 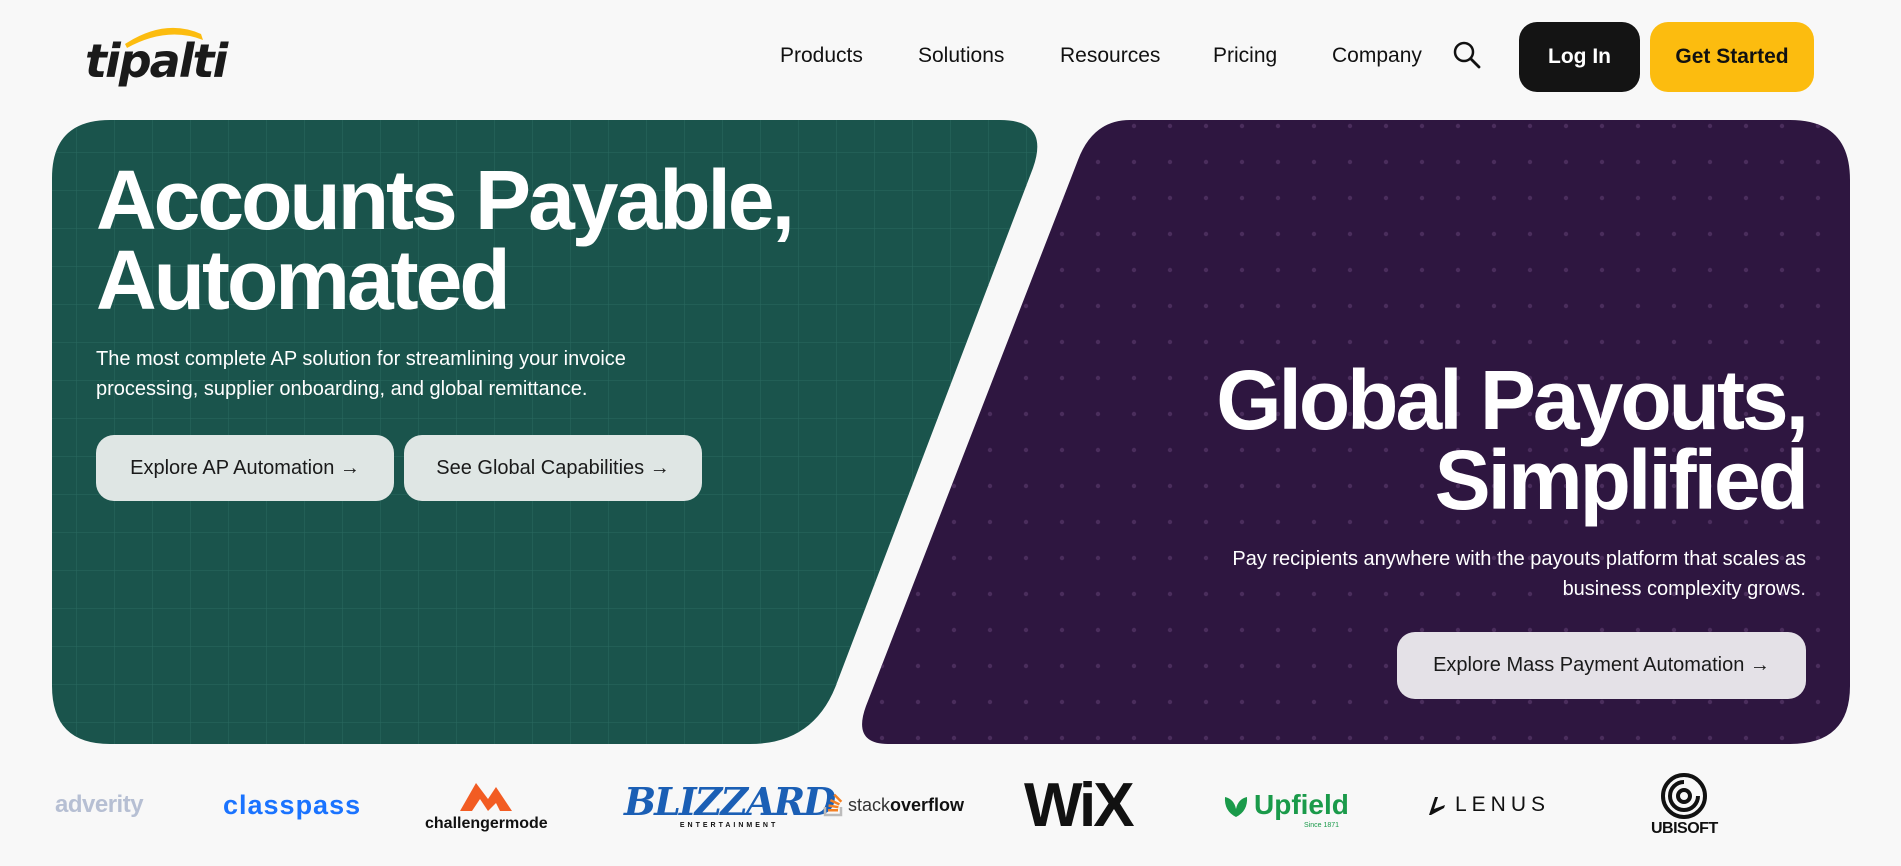 I want to click on classpass-logo: classpass, so click(x=292, y=804).